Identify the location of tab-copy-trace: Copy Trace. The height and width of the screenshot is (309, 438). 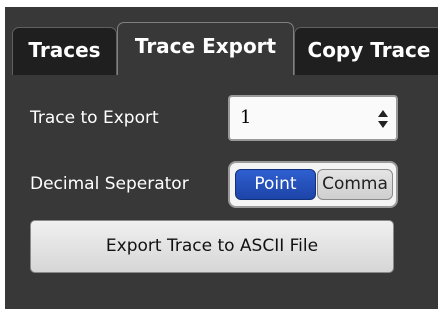
(366, 51).